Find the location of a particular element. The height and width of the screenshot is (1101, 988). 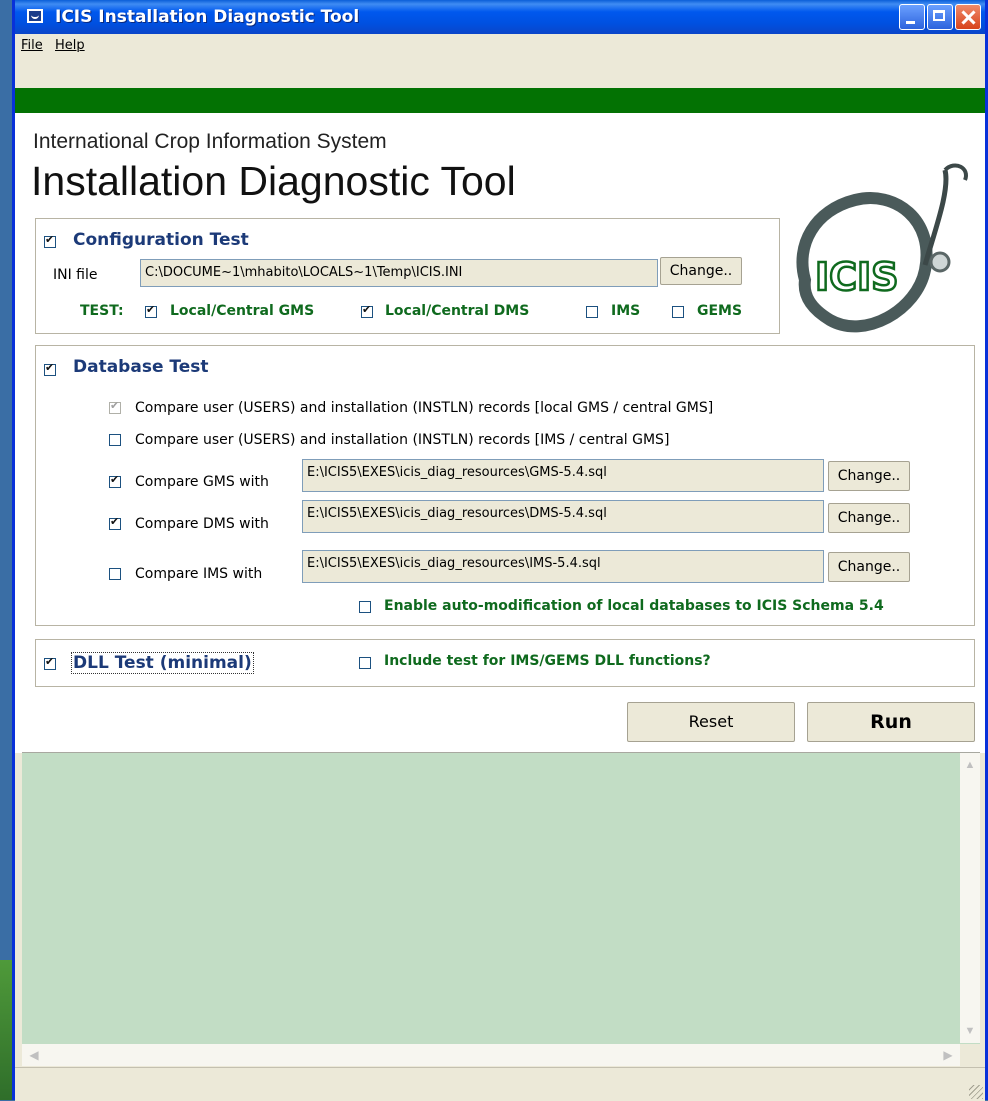

status-bar is located at coordinates (500, 1084).